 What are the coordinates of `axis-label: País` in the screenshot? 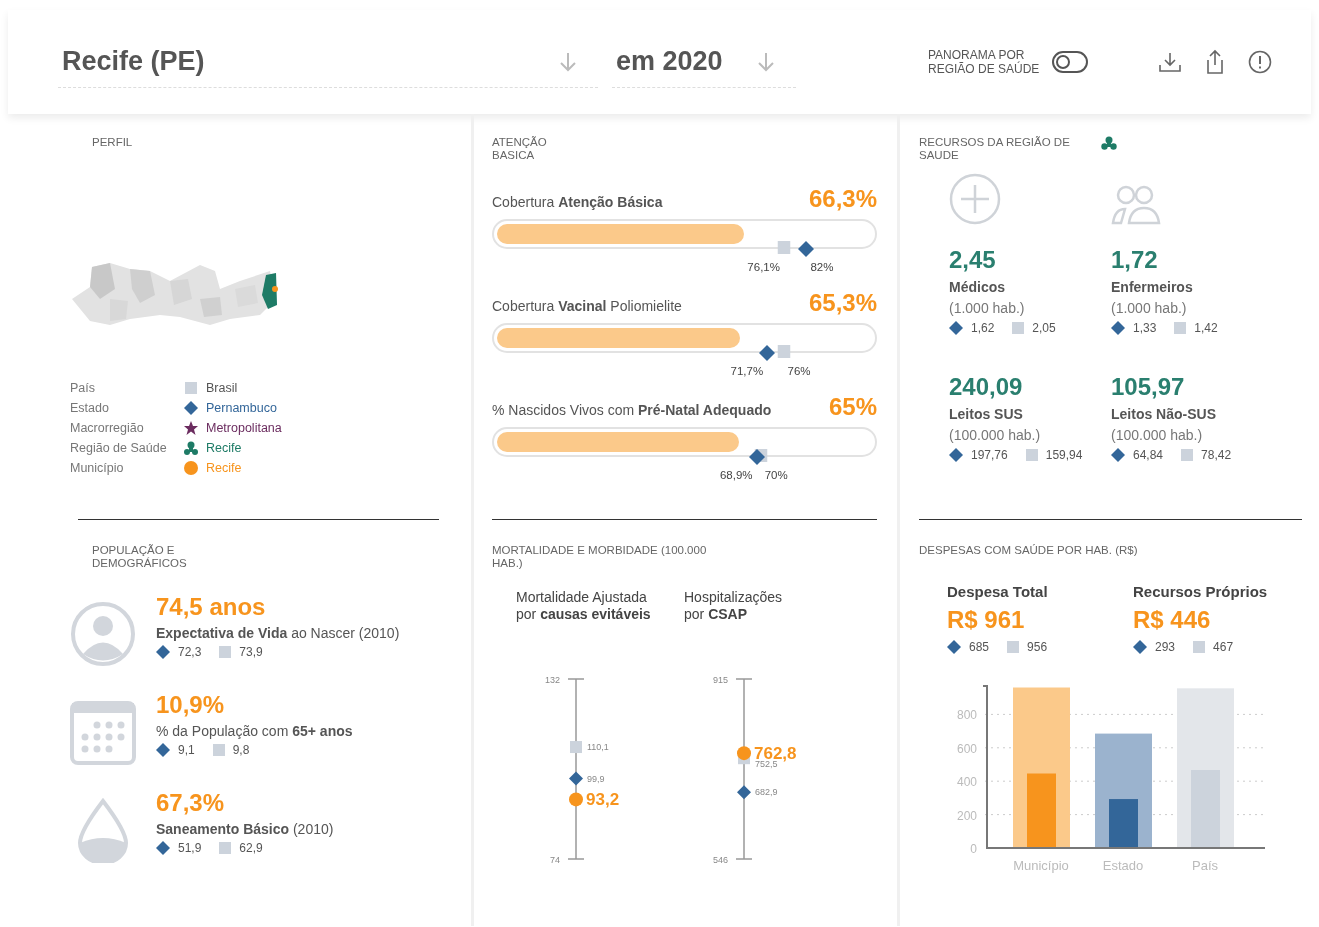 It's located at (1205, 865).